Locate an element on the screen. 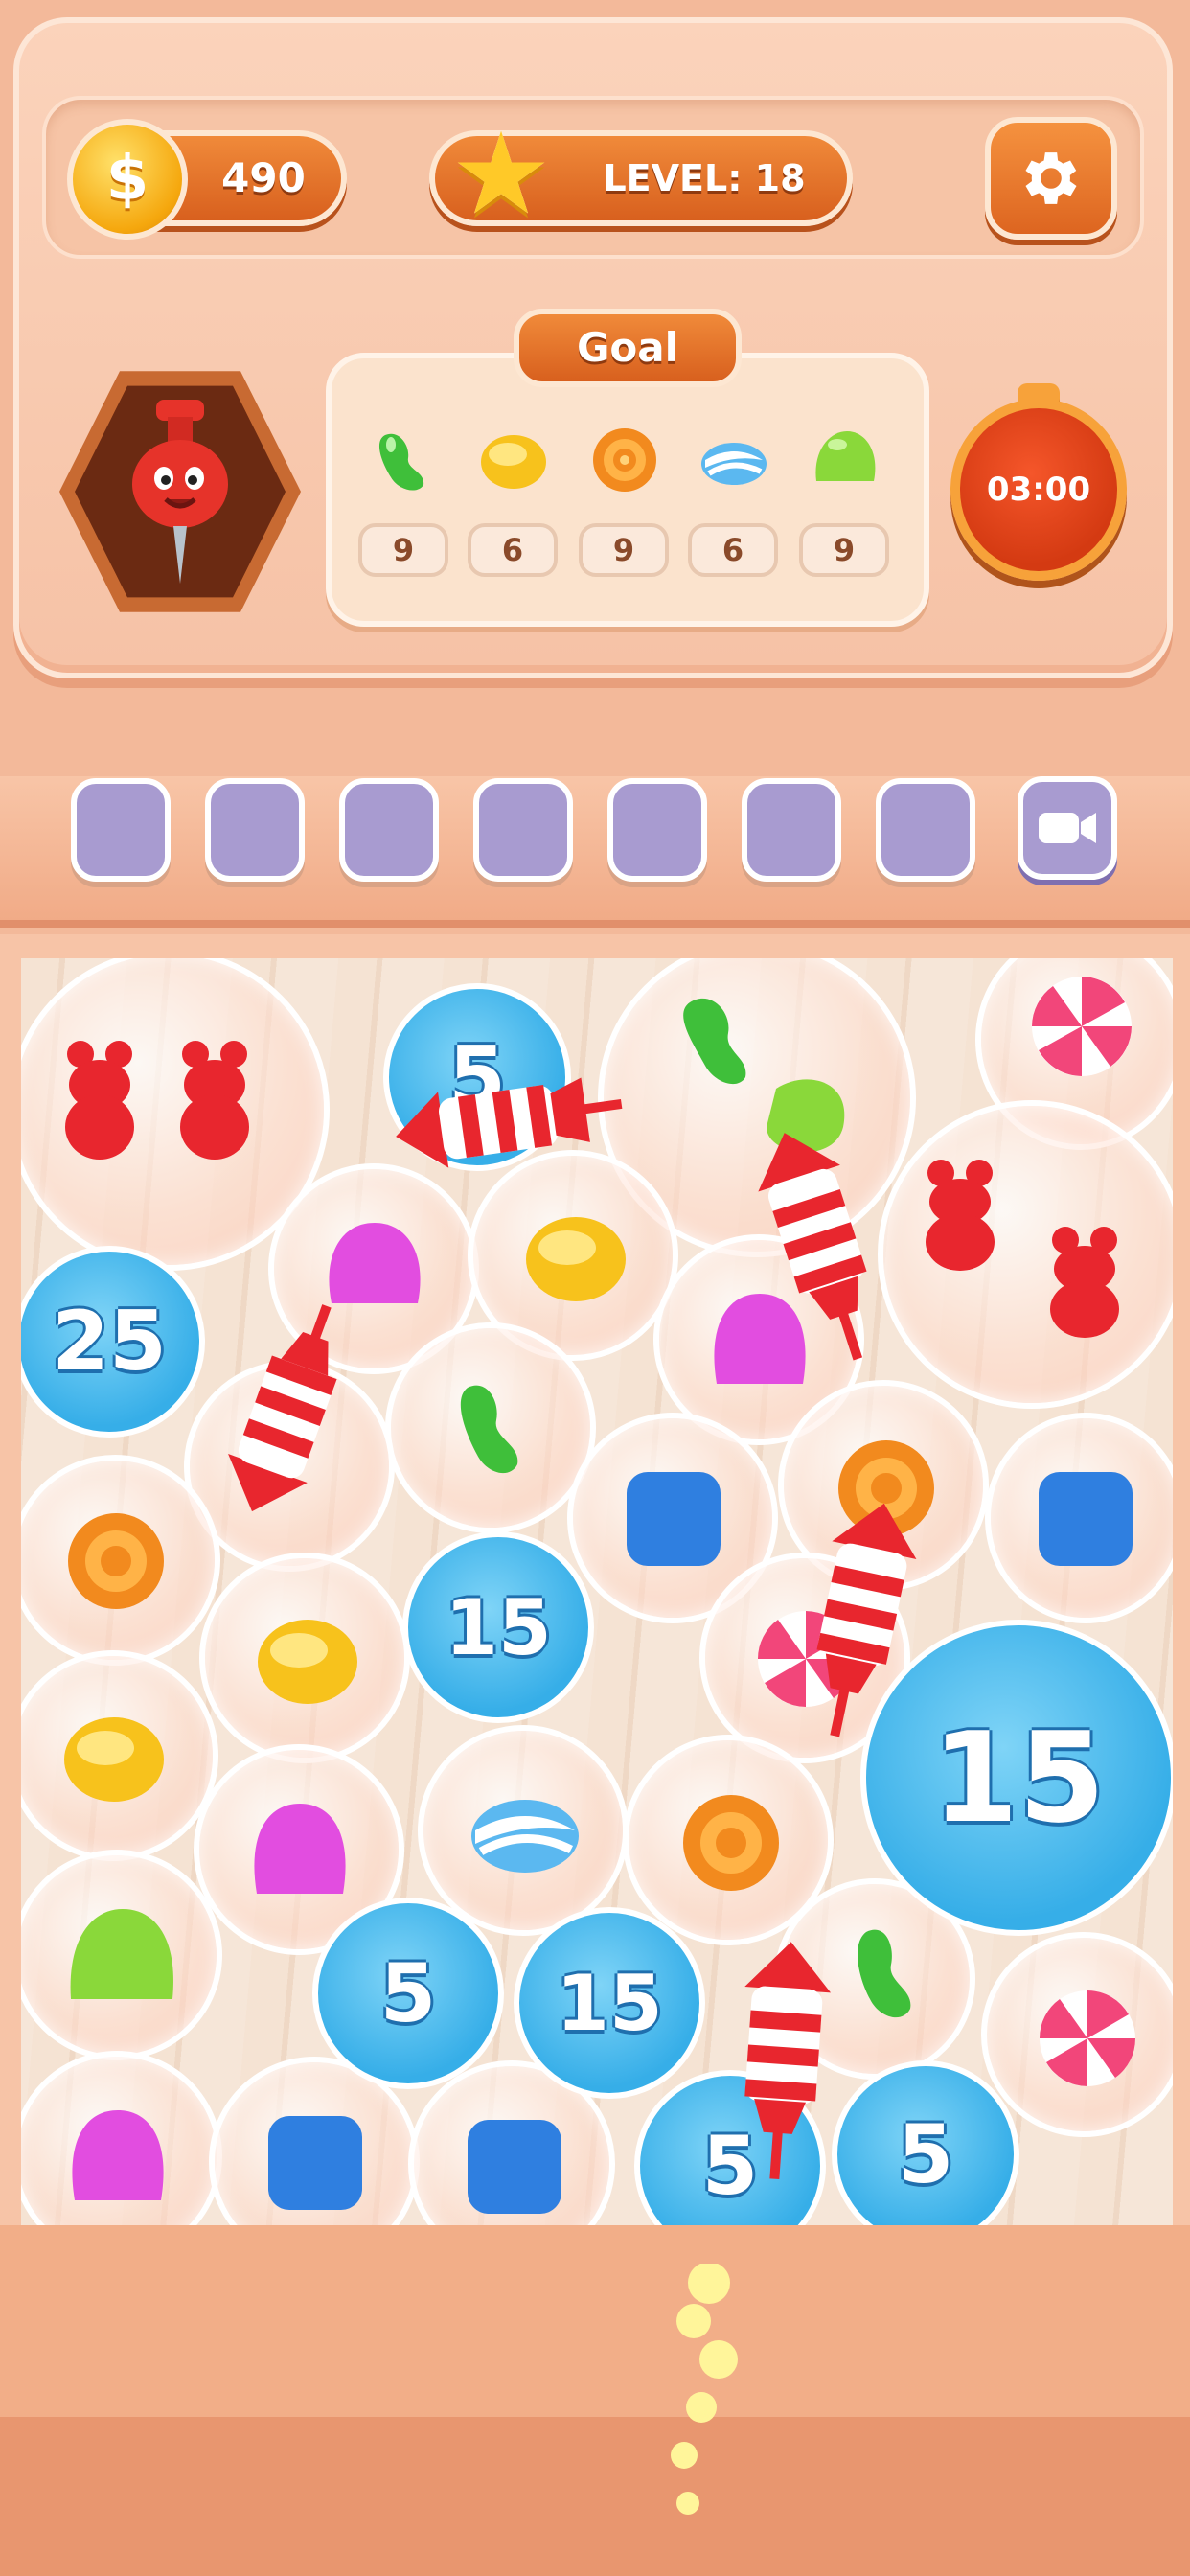 The height and width of the screenshot is (2576, 1190). bottom-ledge is located at coordinates (595, 2400).